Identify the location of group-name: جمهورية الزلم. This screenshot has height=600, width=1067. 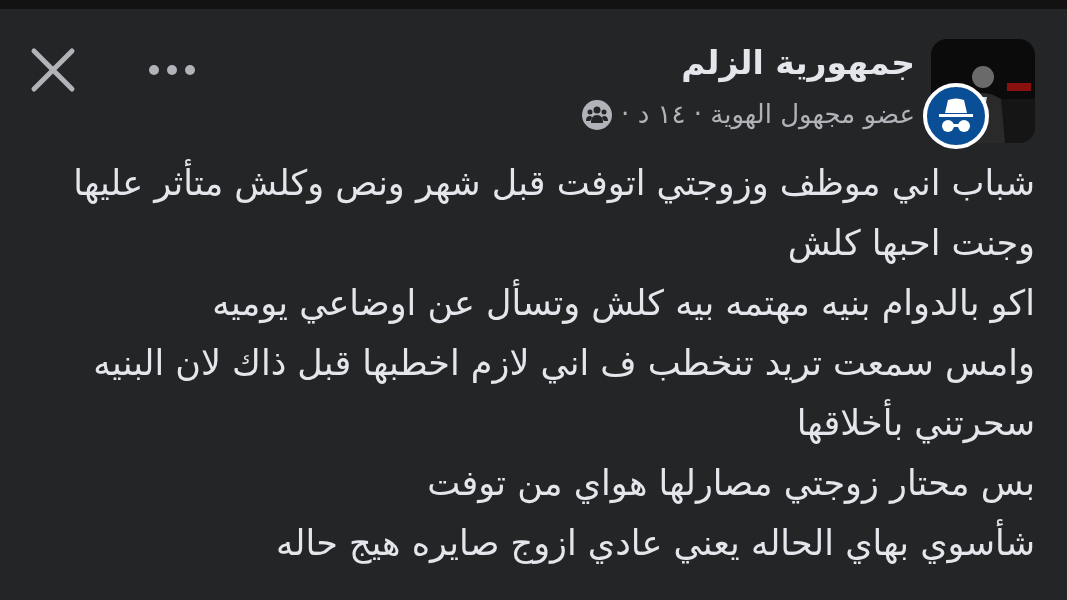
(748, 63).